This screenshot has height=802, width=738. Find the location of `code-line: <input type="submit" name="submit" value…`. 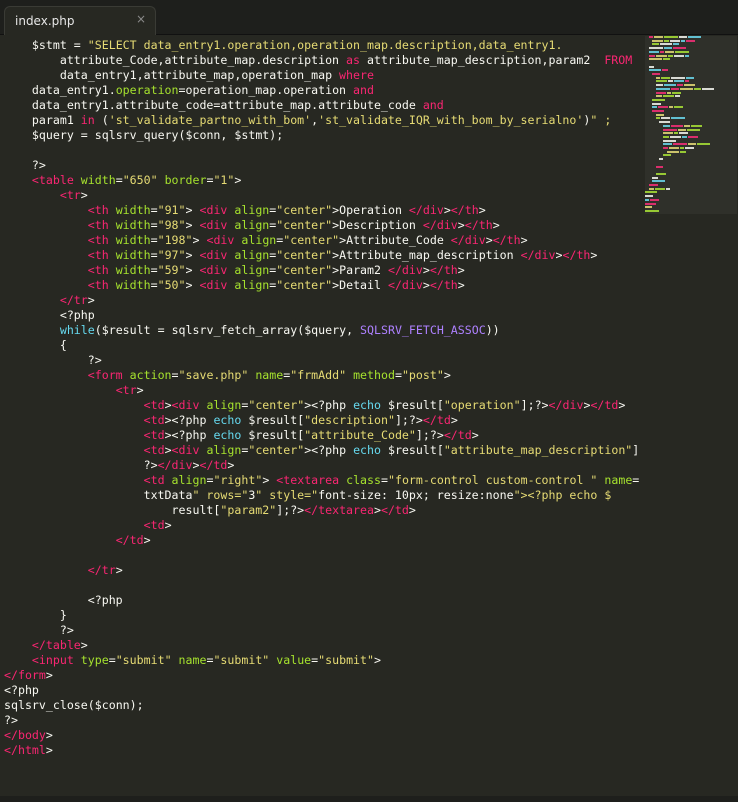

code-line: <input type="submit" name="submit" value… is located at coordinates (206, 660).